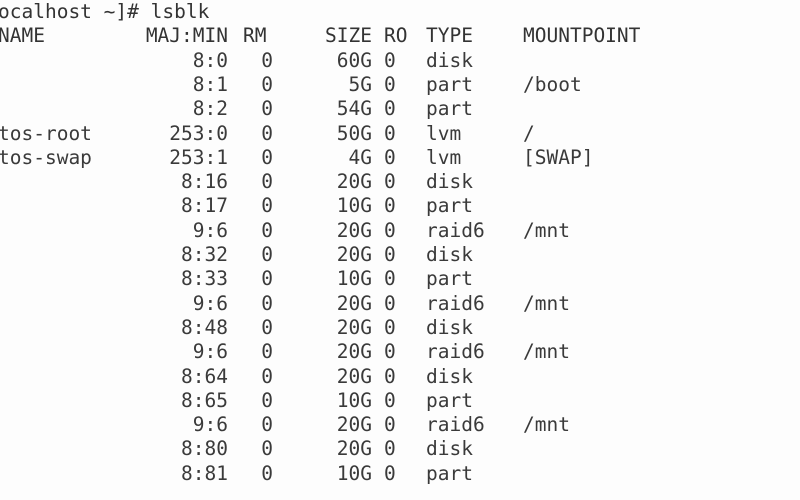  What do you see at coordinates (400, 255) in the screenshot?
I see `table-row: 8:32 0 20G 0 disk` at bounding box center [400, 255].